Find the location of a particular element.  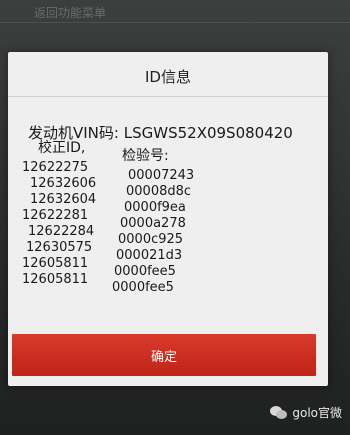

background-divider is located at coordinates (175, 22).